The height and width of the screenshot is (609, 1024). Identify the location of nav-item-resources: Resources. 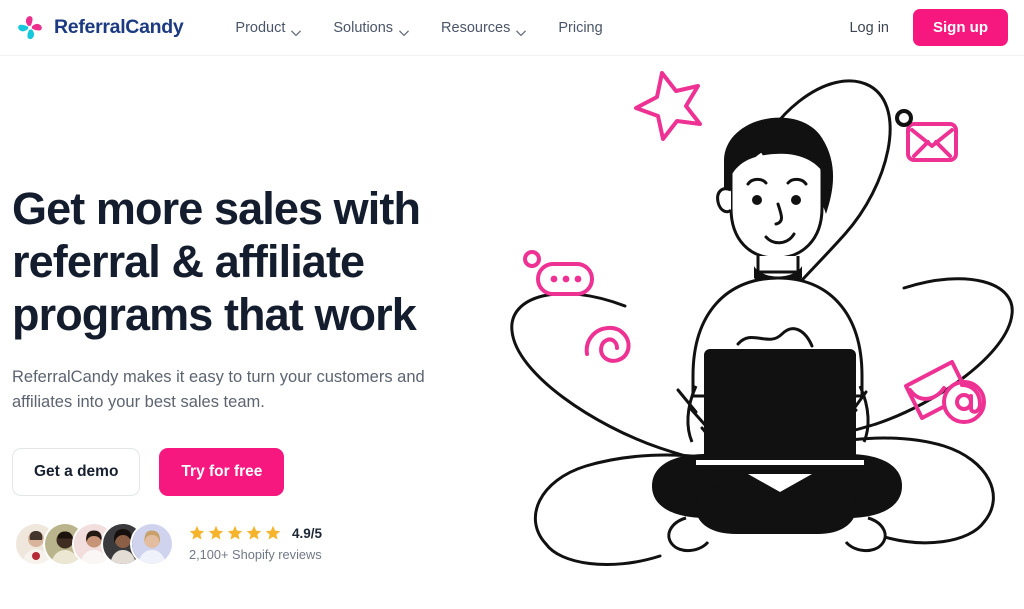
(484, 27).